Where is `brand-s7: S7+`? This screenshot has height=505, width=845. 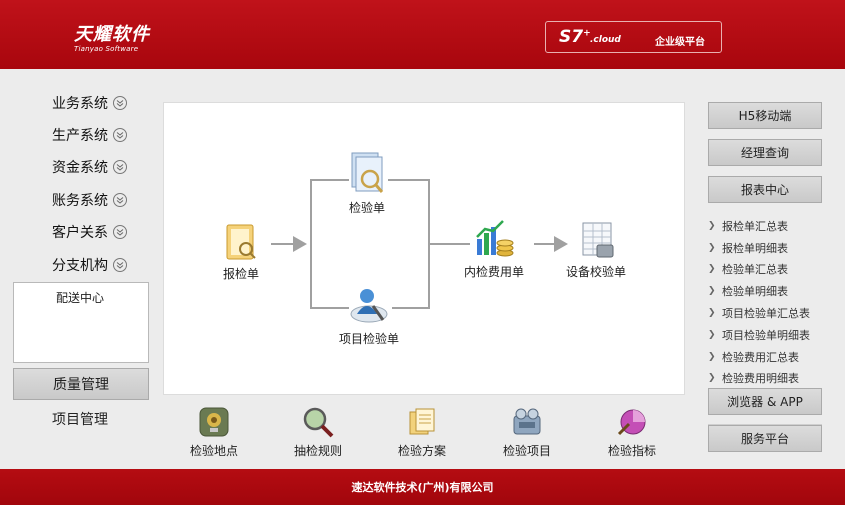
brand-s7: S7+ is located at coordinates (575, 37).